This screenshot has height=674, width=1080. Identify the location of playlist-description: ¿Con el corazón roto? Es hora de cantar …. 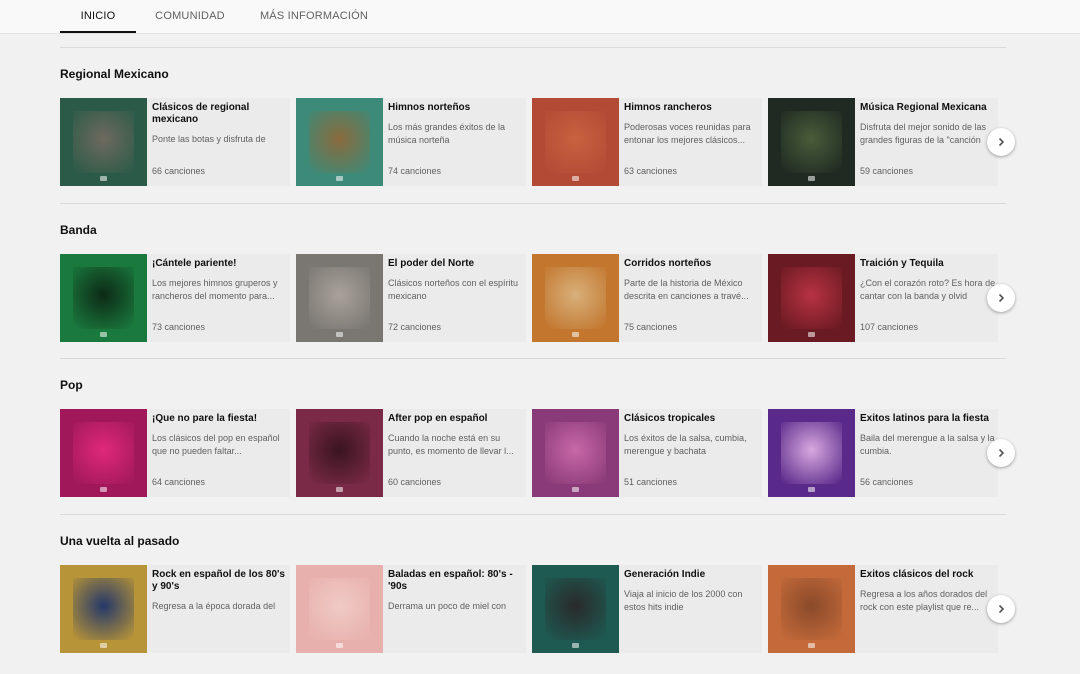
(928, 289).